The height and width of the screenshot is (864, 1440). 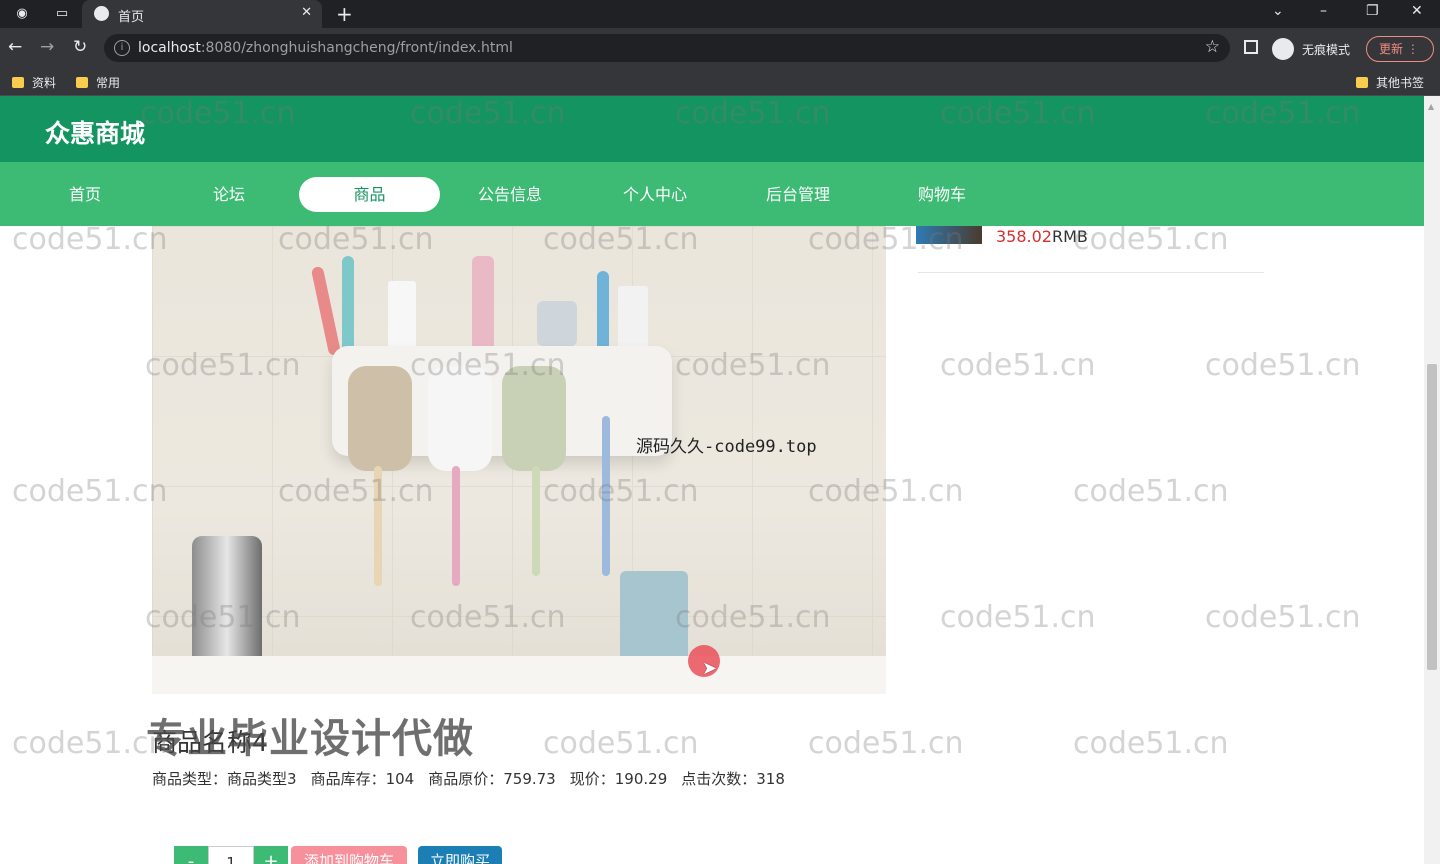 What do you see at coordinates (191, 855) in the screenshot?
I see `decrement-button: -` at bounding box center [191, 855].